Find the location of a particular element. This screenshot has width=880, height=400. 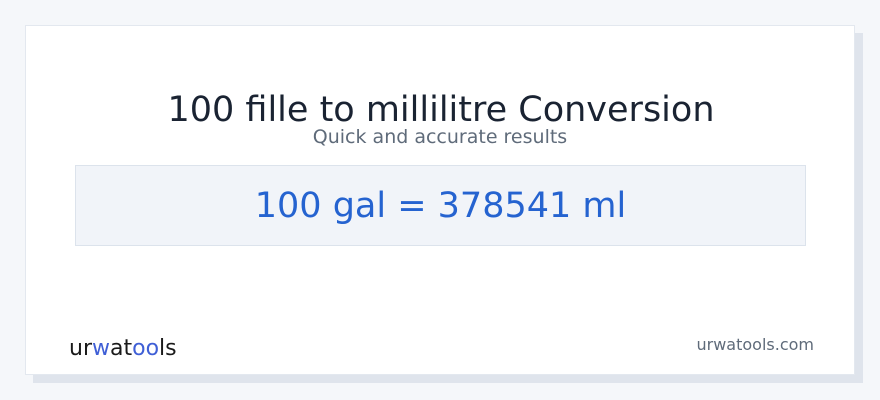

page-title: 100 fille to millilitre Conversion is located at coordinates (441, 110).